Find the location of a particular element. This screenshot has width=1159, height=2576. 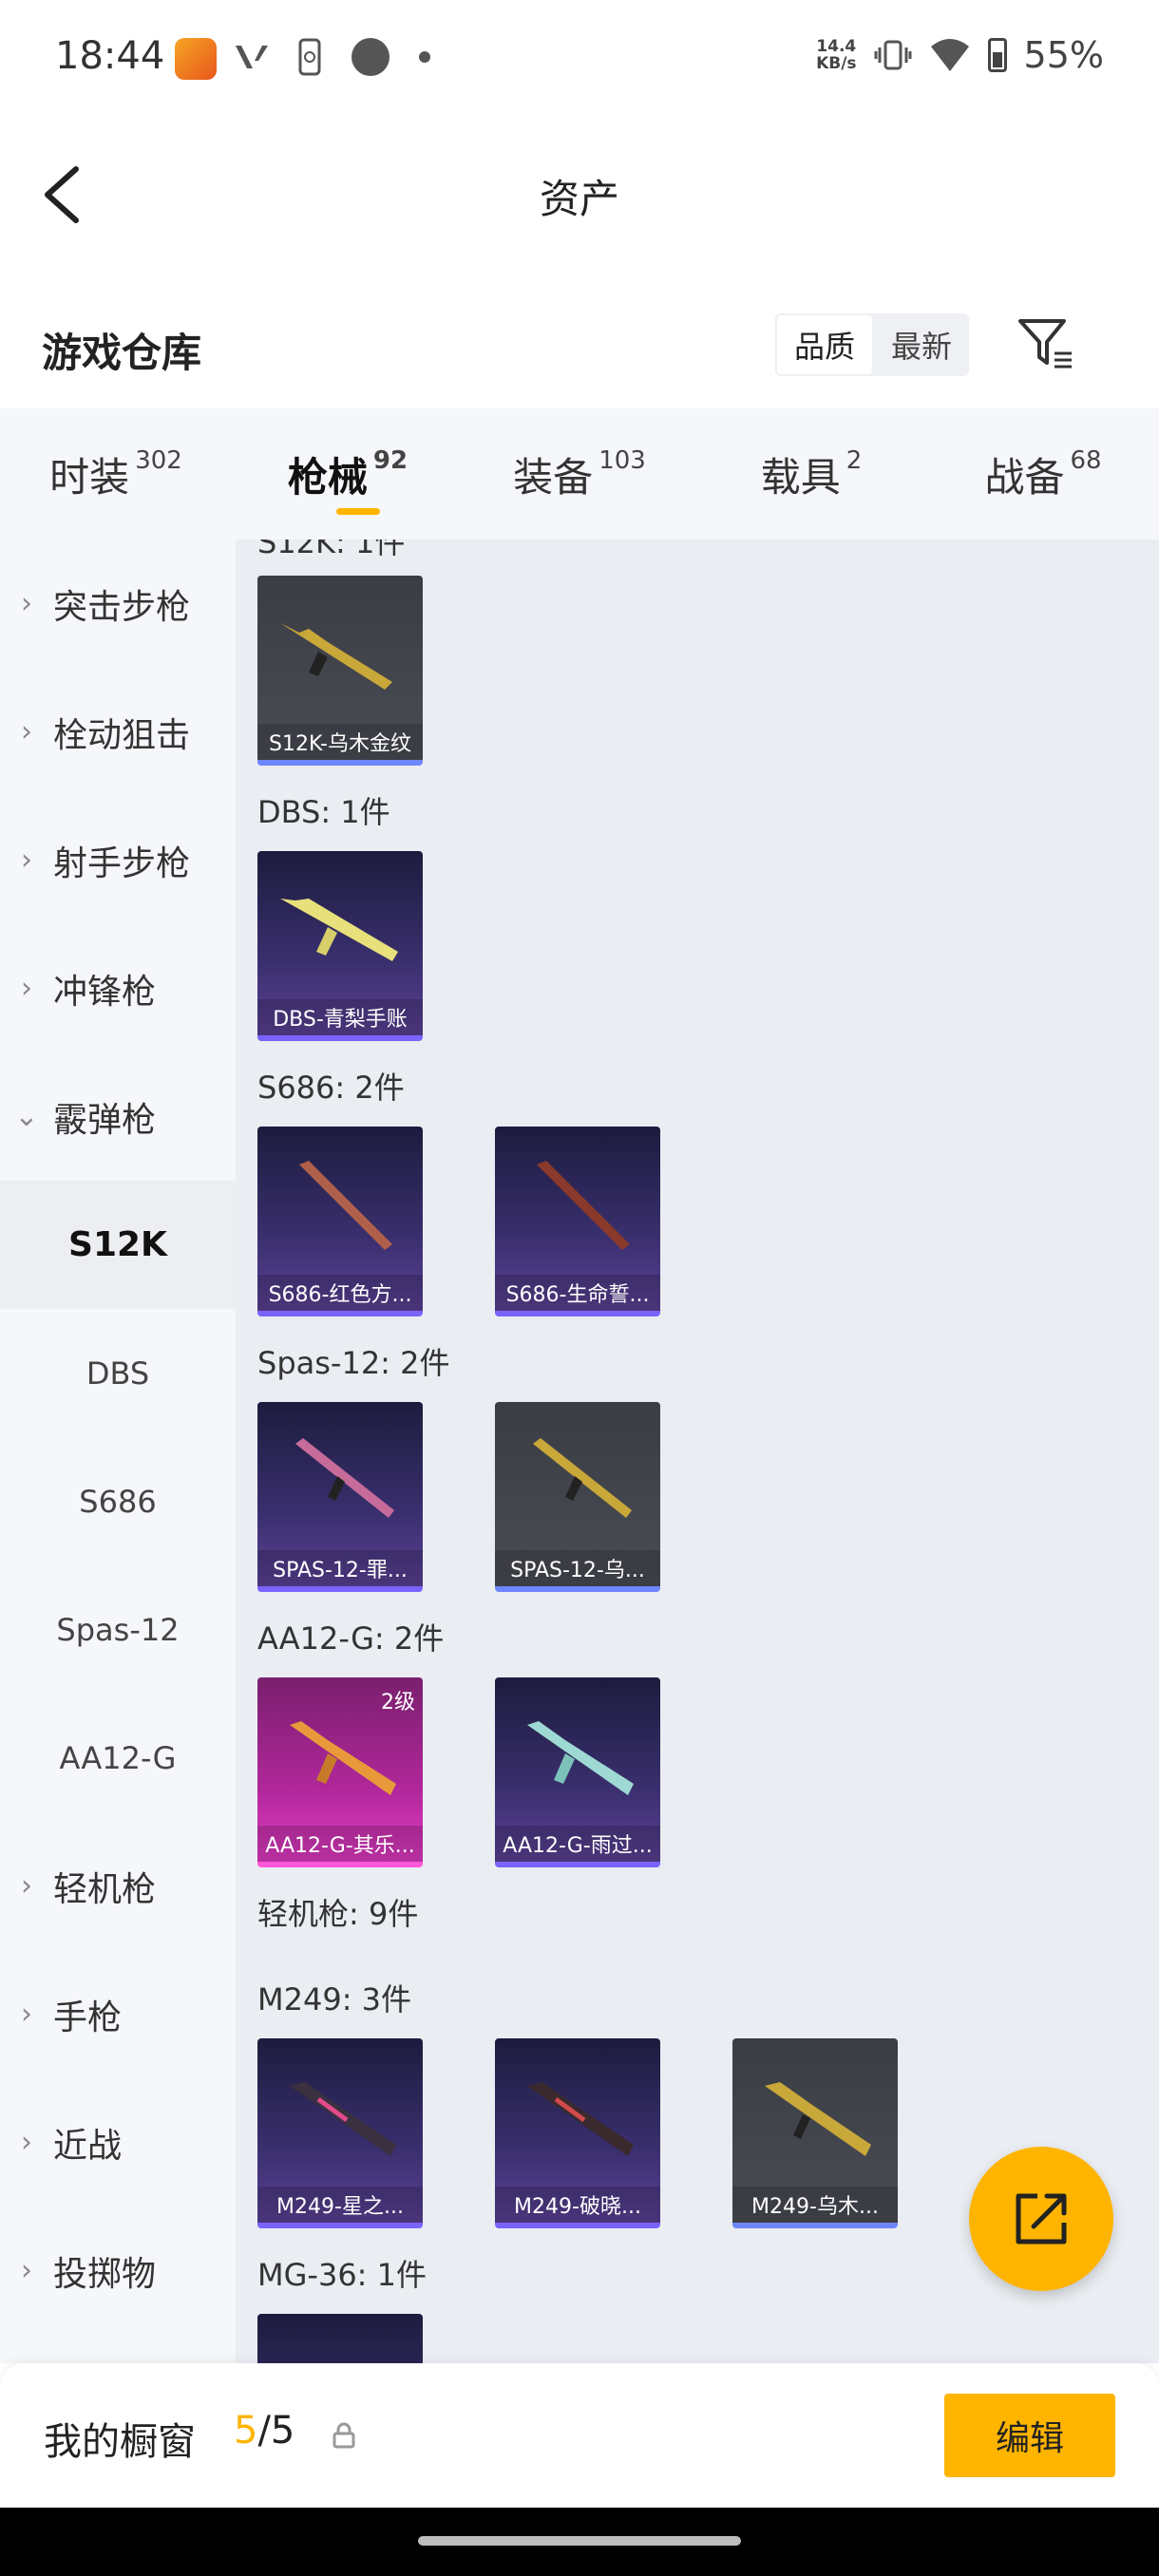

chevron-down-icon: ⌄ is located at coordinates (26, 1116).